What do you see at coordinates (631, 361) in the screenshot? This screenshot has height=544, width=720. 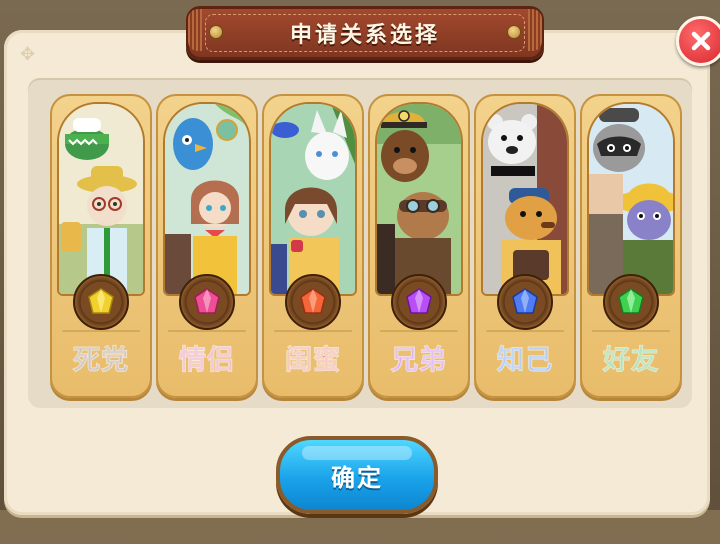 I see `relation-label: 好友` at bounding box center [631, 361].